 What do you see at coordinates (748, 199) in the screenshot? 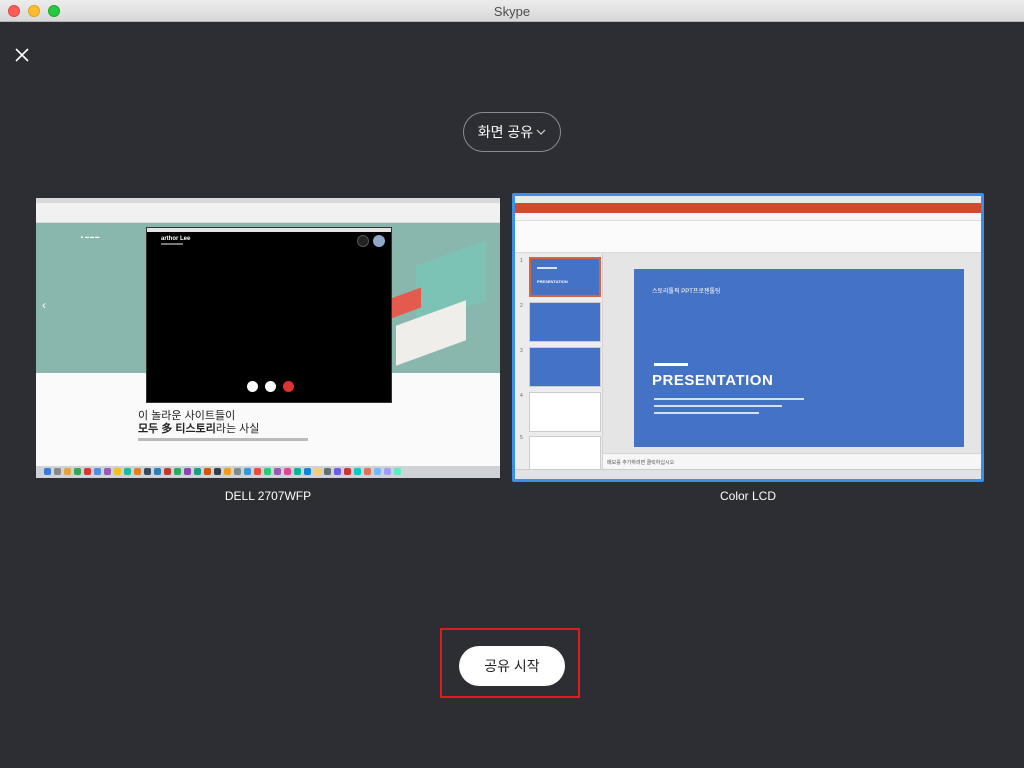
I see `thumb-menubar` at bounding box center [748, 199].